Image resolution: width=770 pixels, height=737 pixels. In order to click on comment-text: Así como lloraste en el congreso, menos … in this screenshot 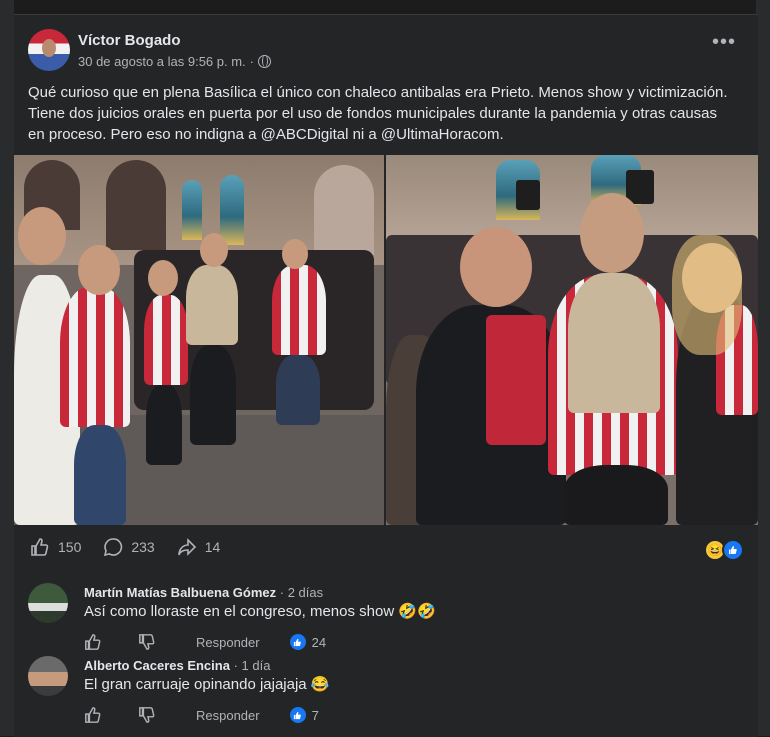, I will do `click(260, 611)`.